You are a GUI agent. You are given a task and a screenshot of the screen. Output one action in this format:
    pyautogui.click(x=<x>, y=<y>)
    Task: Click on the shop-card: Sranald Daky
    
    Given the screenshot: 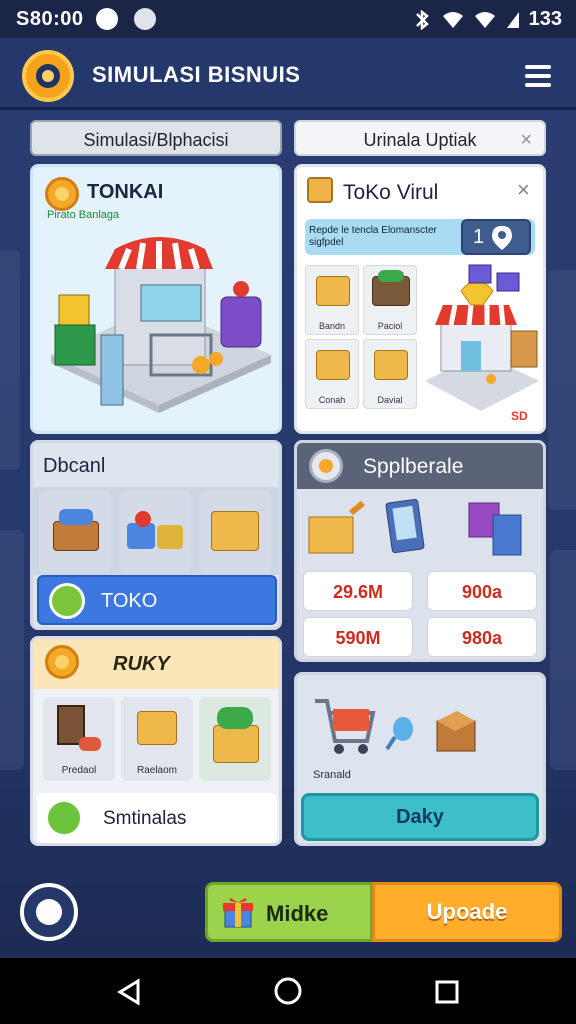 What is the action you would take?
    pyautogui.click(x=420, y=759)
    